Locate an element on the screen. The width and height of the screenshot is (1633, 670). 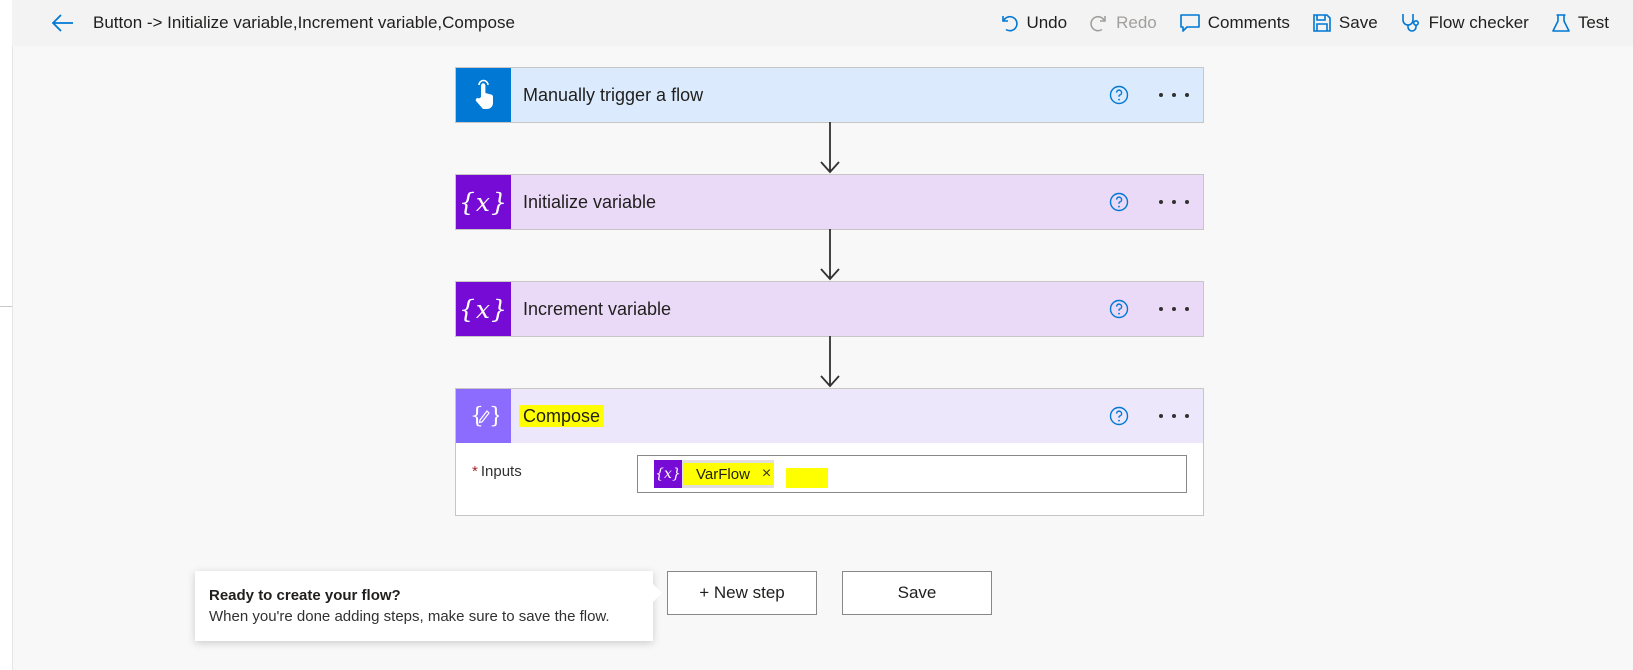
save-button: Save is located at coordinates (917, 593).